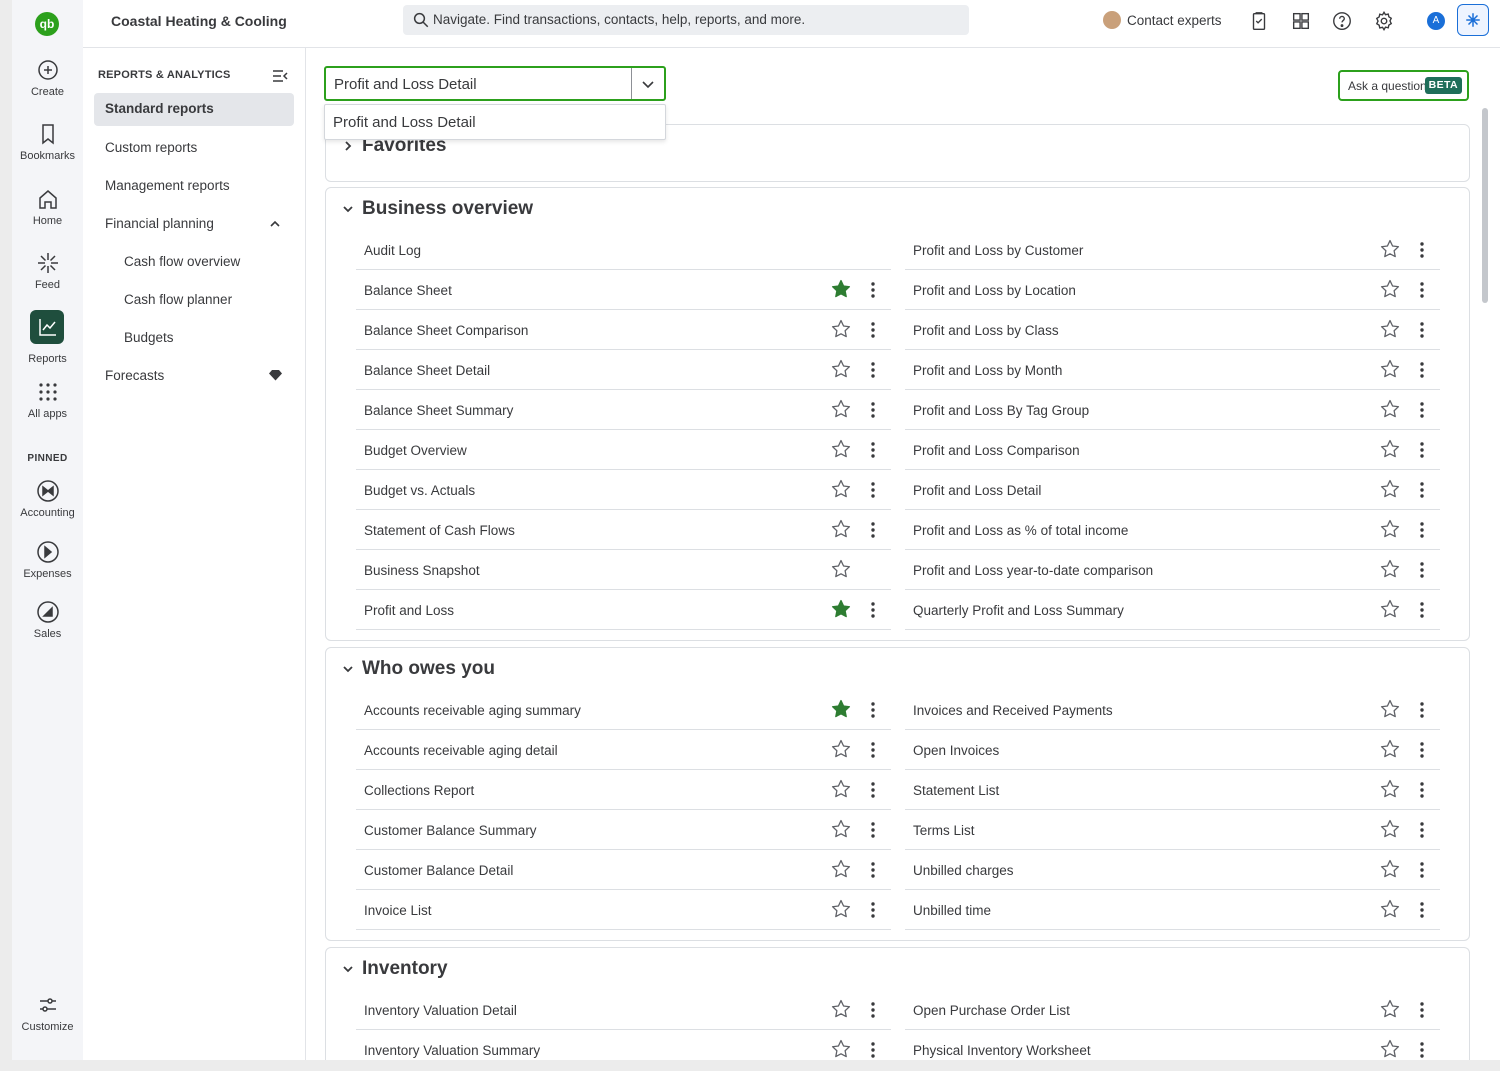  I want to click on nav-budgets: Budgets, so click(149, 337).